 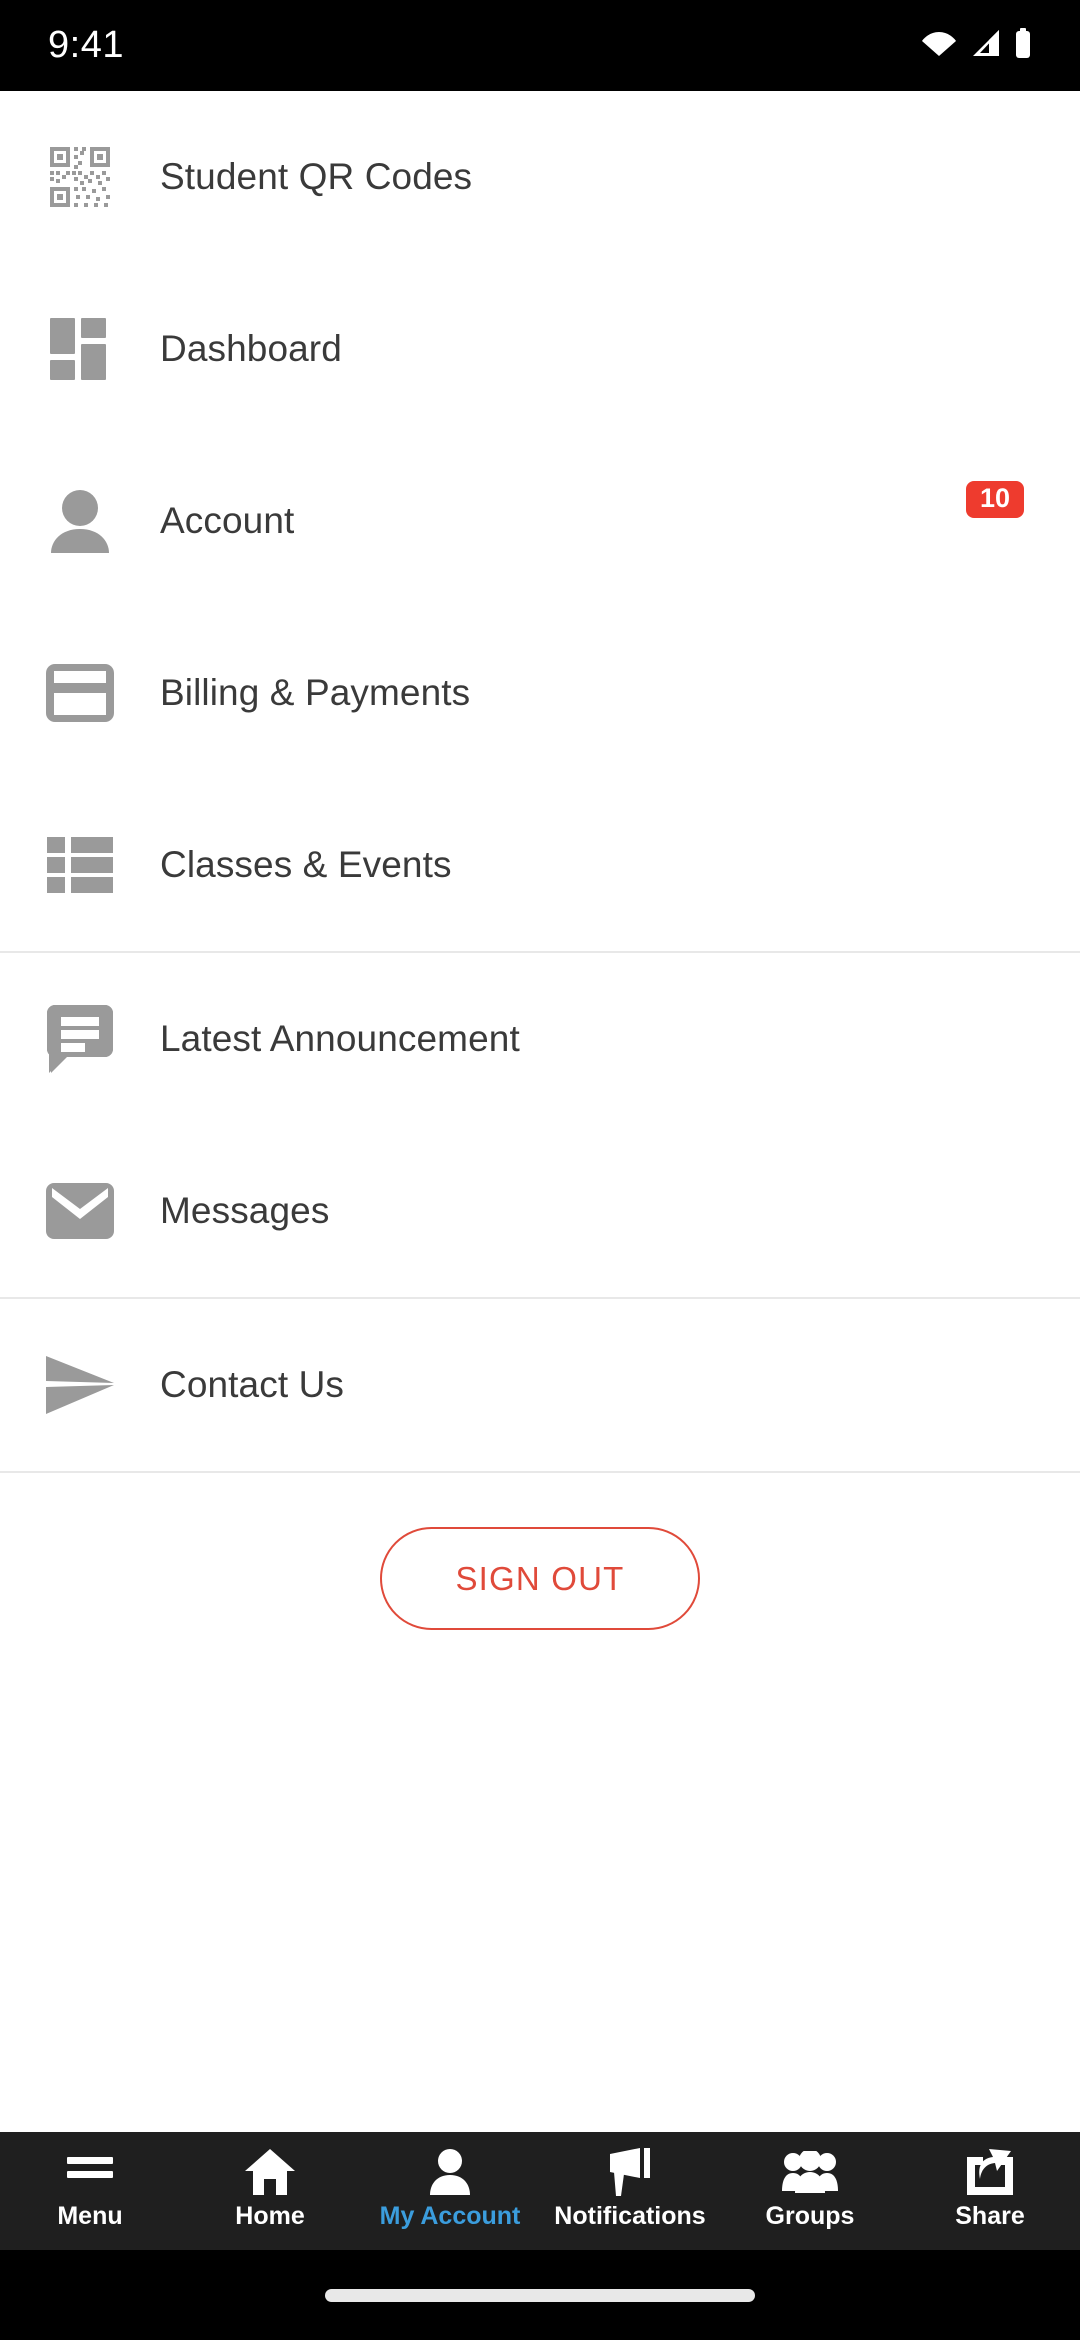 I want to click on nav-item-notifications: Notifications, so click(x=630, y=2191).